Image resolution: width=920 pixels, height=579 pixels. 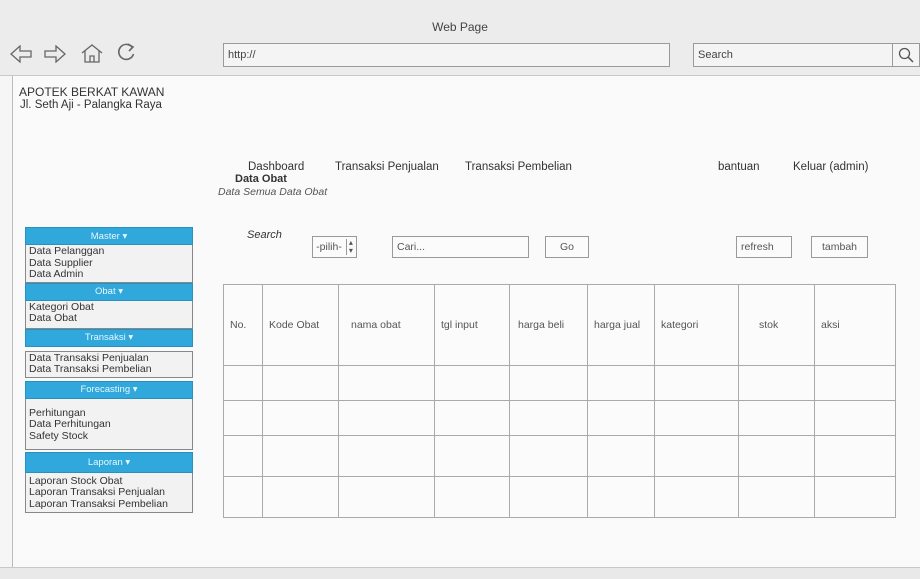 I want to click on column-header-stok: stok, so click(x=776, y=325).